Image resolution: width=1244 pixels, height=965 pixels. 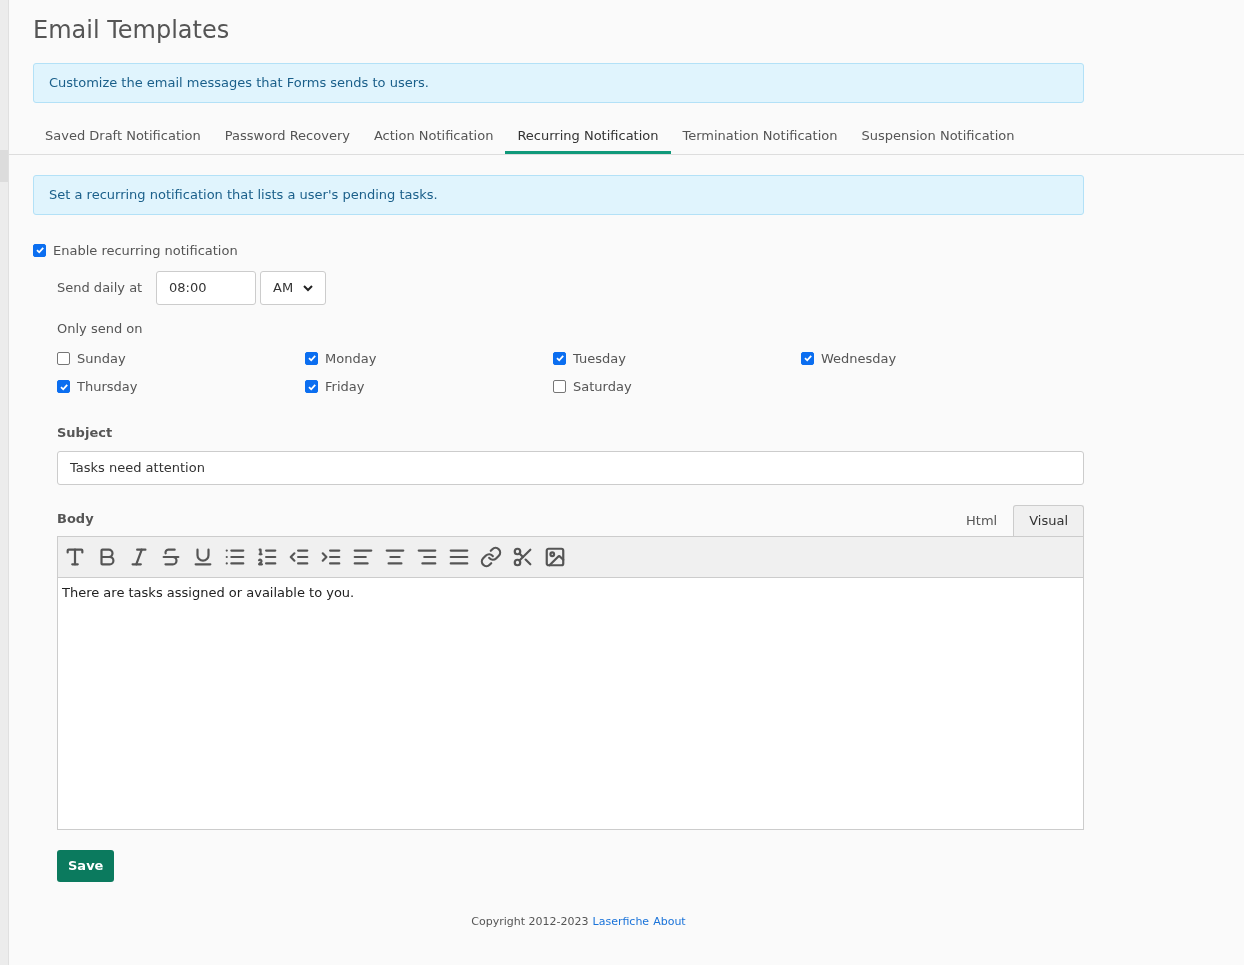 I want to click on numbered-list-icon, so click(x=267, y=557).